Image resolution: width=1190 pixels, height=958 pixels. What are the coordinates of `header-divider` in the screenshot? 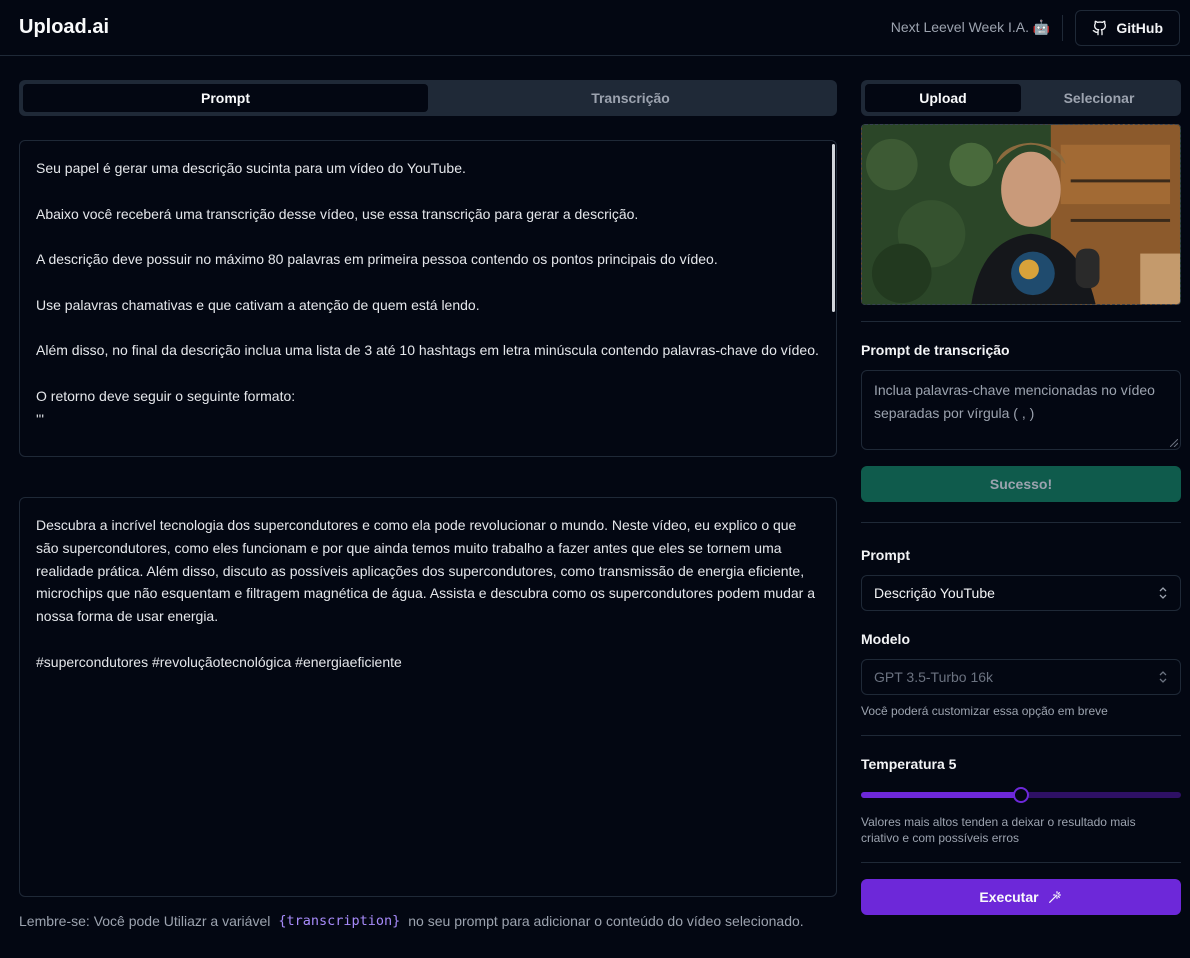 It's located at (1063, 27).